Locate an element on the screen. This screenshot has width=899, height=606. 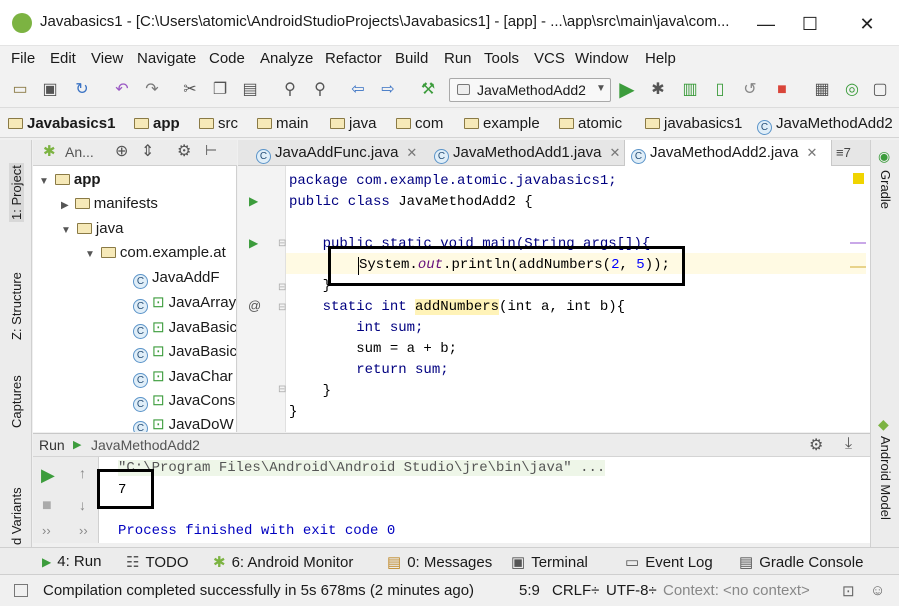
menu-help: Help is located at coordinates (660, 58).